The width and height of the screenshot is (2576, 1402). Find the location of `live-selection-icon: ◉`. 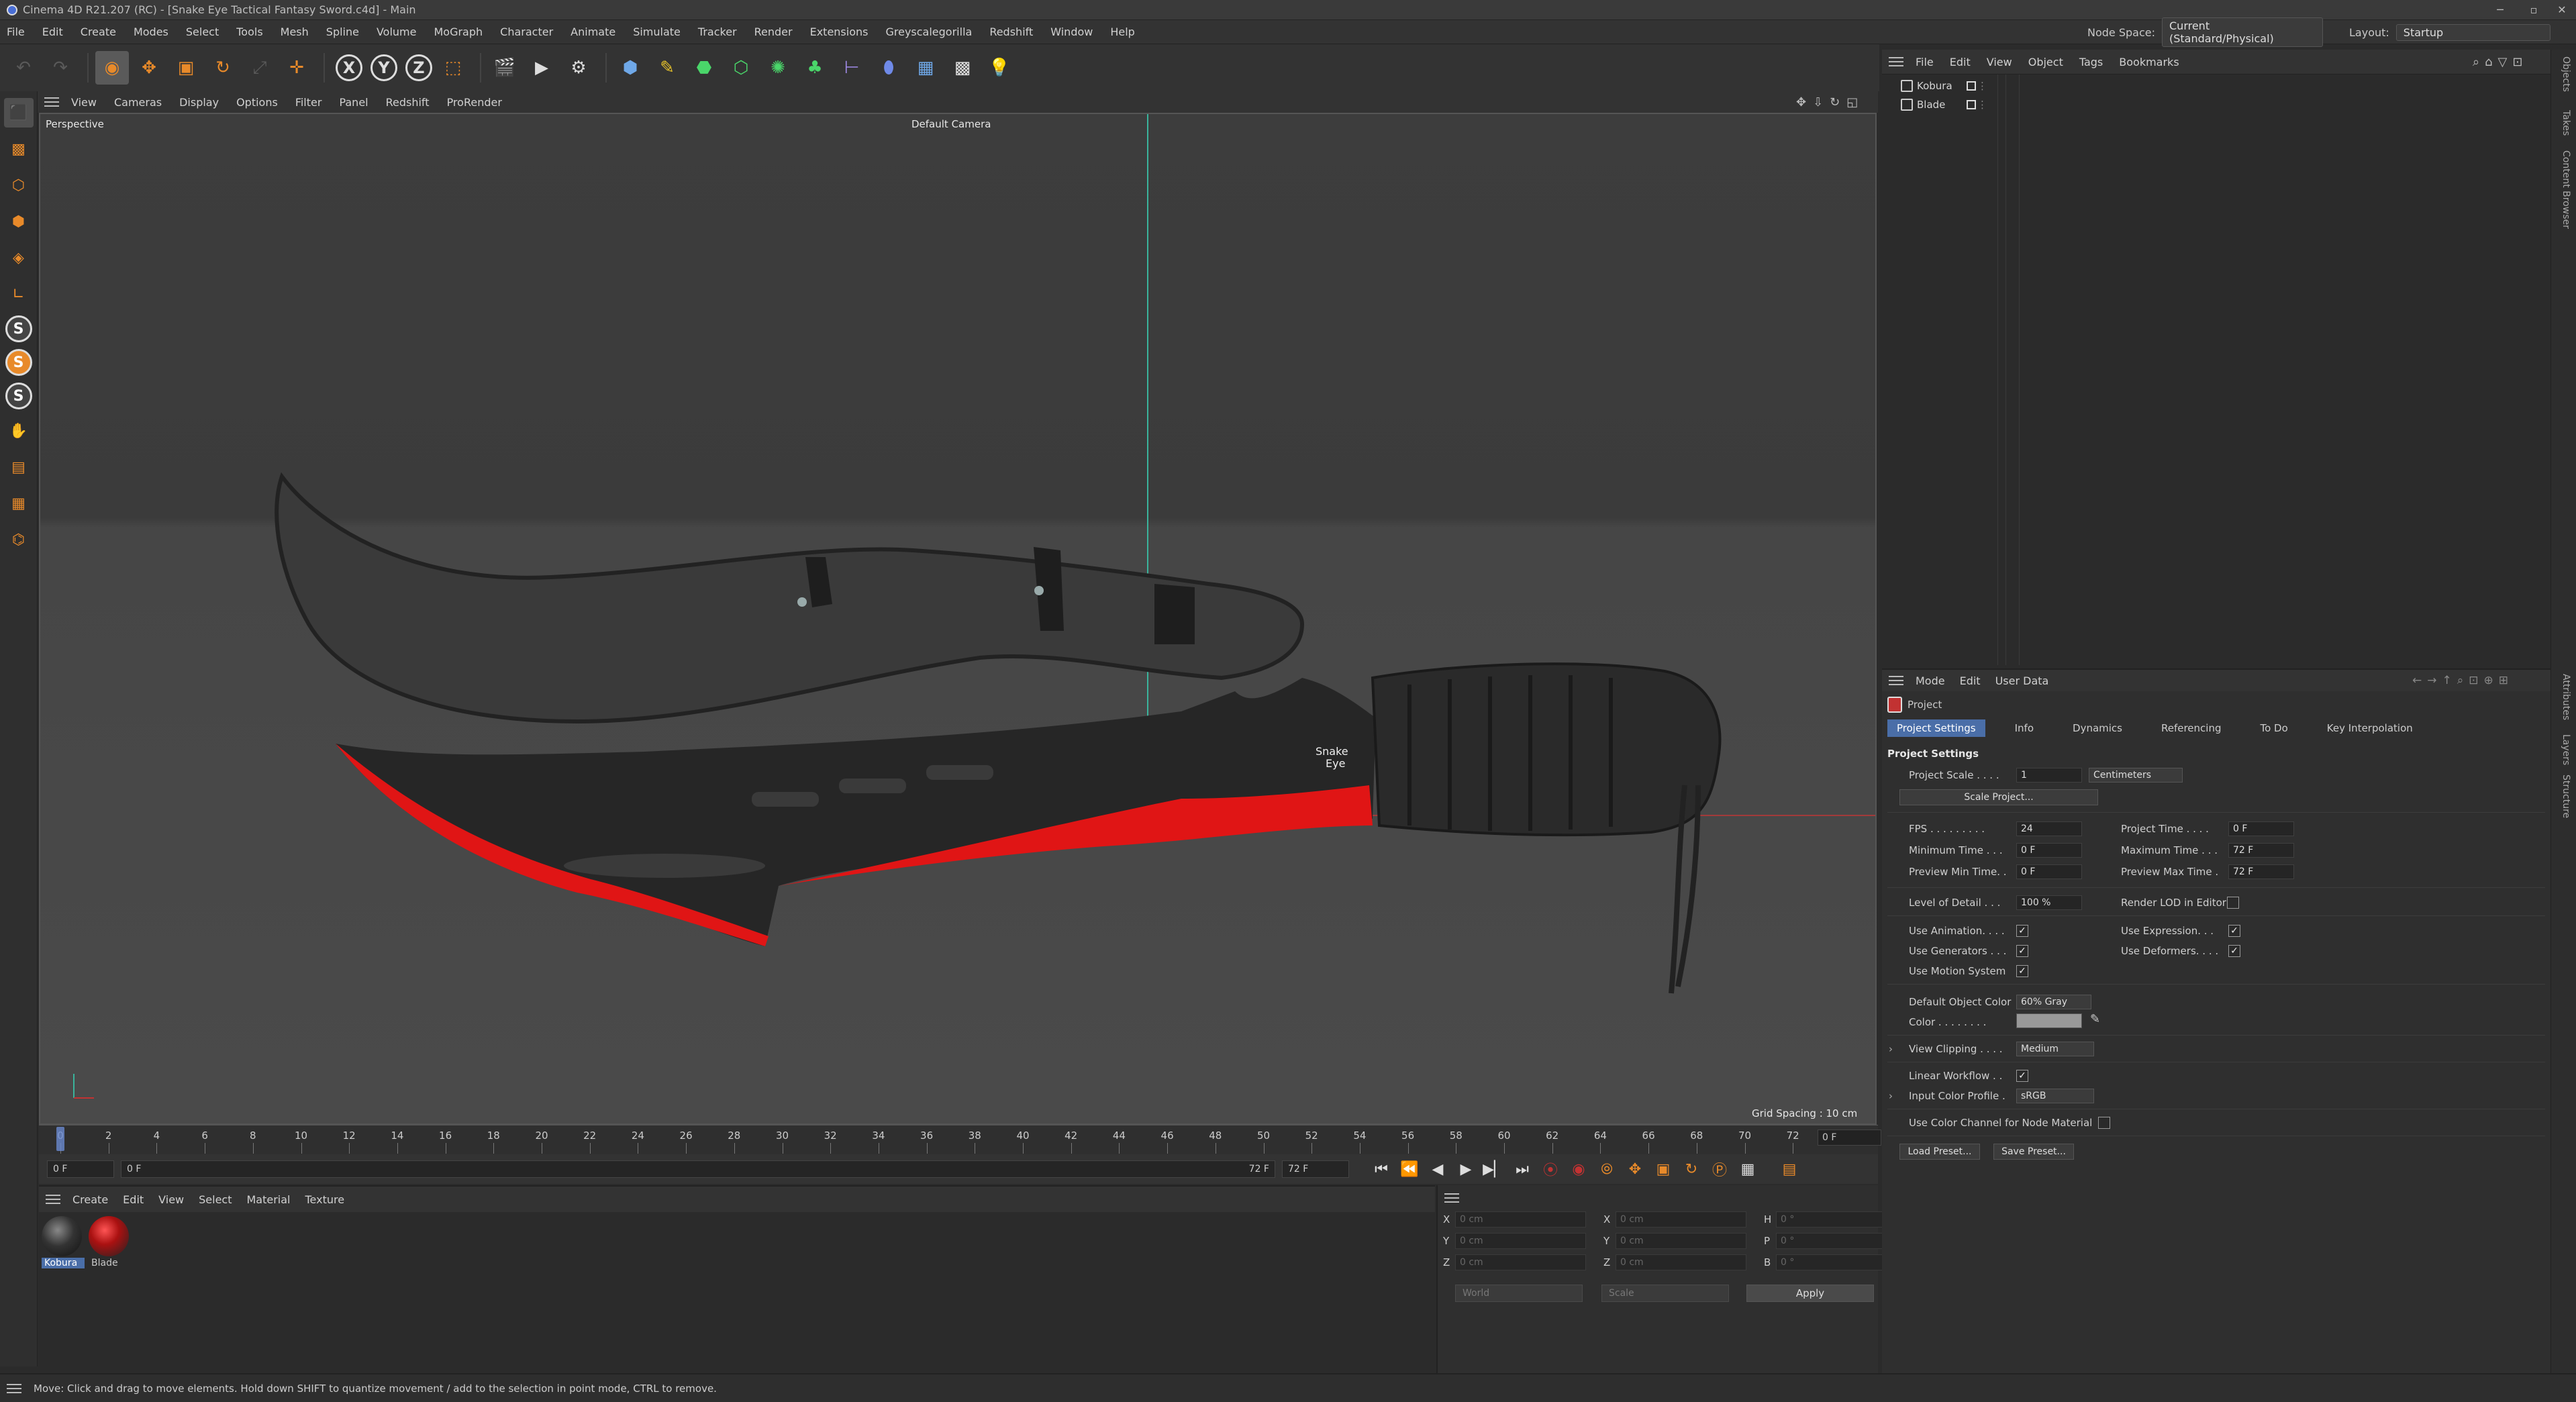

live-selection-icon: ◉ is located at coordinates (112, 68).